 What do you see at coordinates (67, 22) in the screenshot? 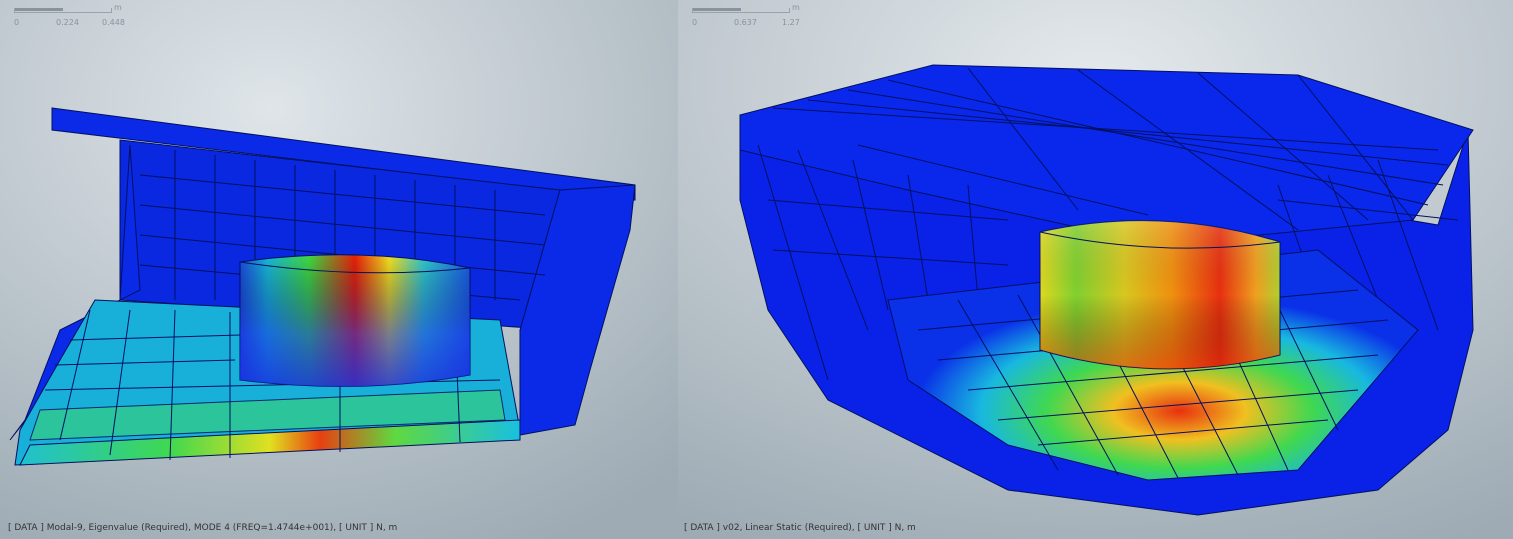
I see `scale-tick-label: 0.224` at bounding box center [67, 22].